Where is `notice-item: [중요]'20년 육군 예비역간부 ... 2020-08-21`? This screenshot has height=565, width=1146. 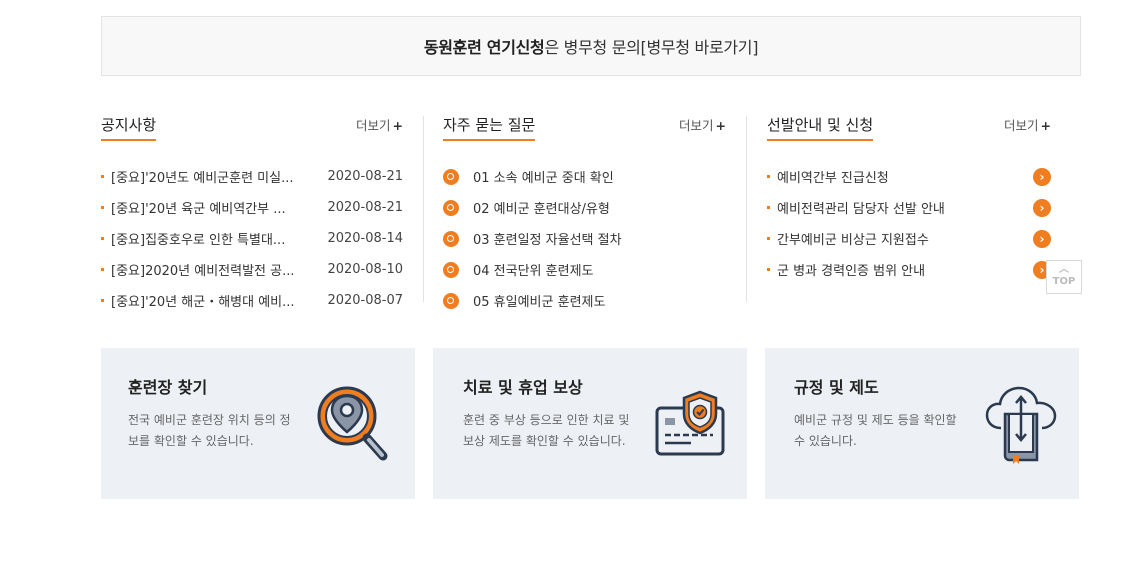
notice-item: [중요]'20년 육군 예비역간부 ... 2020-08-21 is located at coordinates (252, 207).